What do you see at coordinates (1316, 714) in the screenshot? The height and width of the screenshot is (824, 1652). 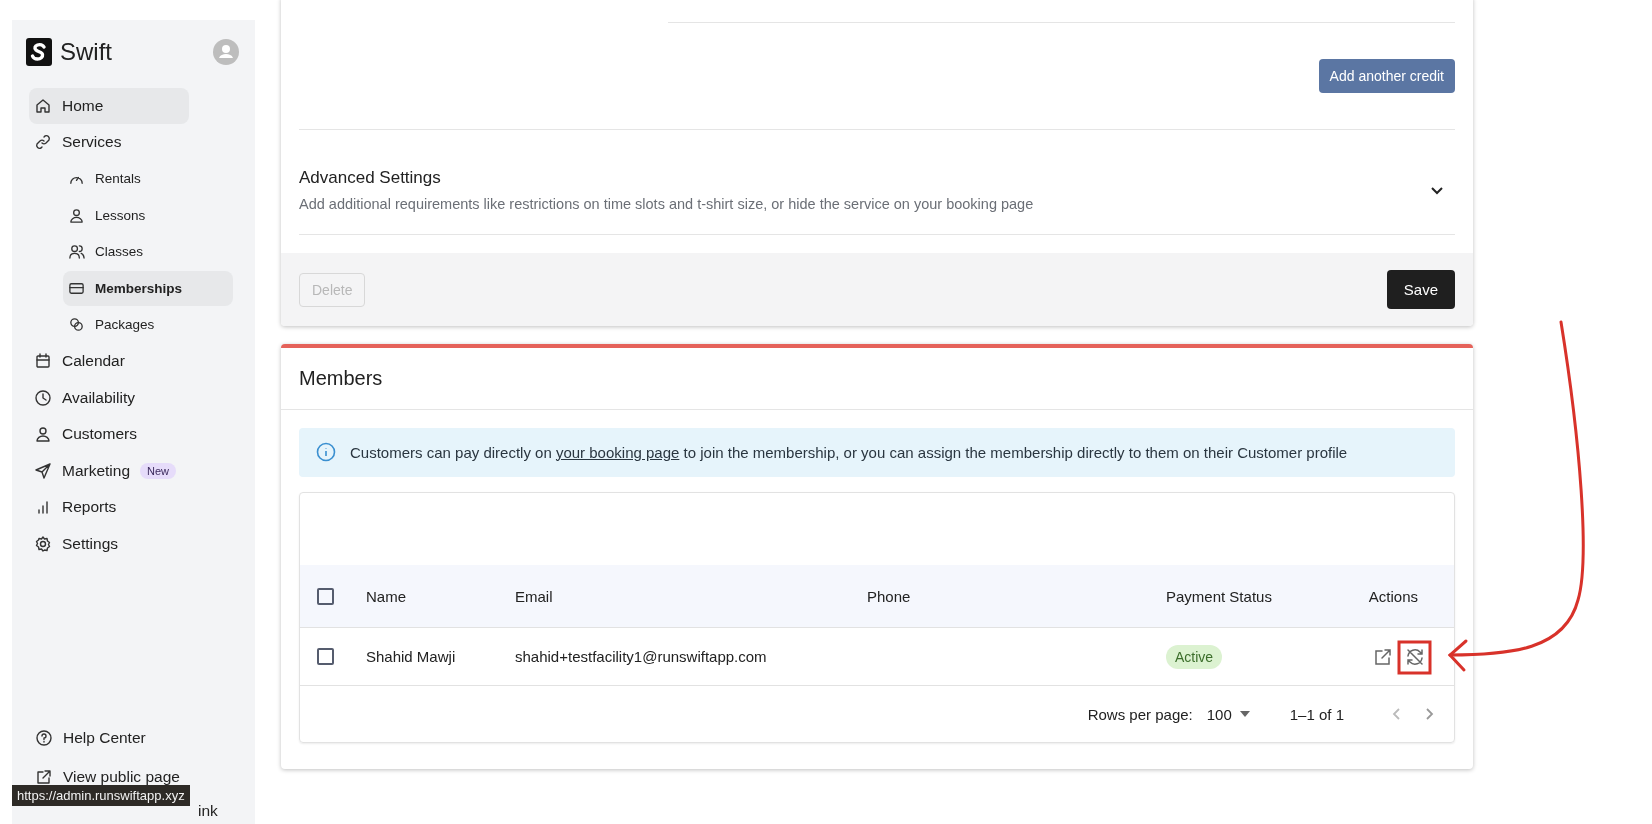 I see `page-range: 1–1 of 1` at bounding box center [1316, 714].